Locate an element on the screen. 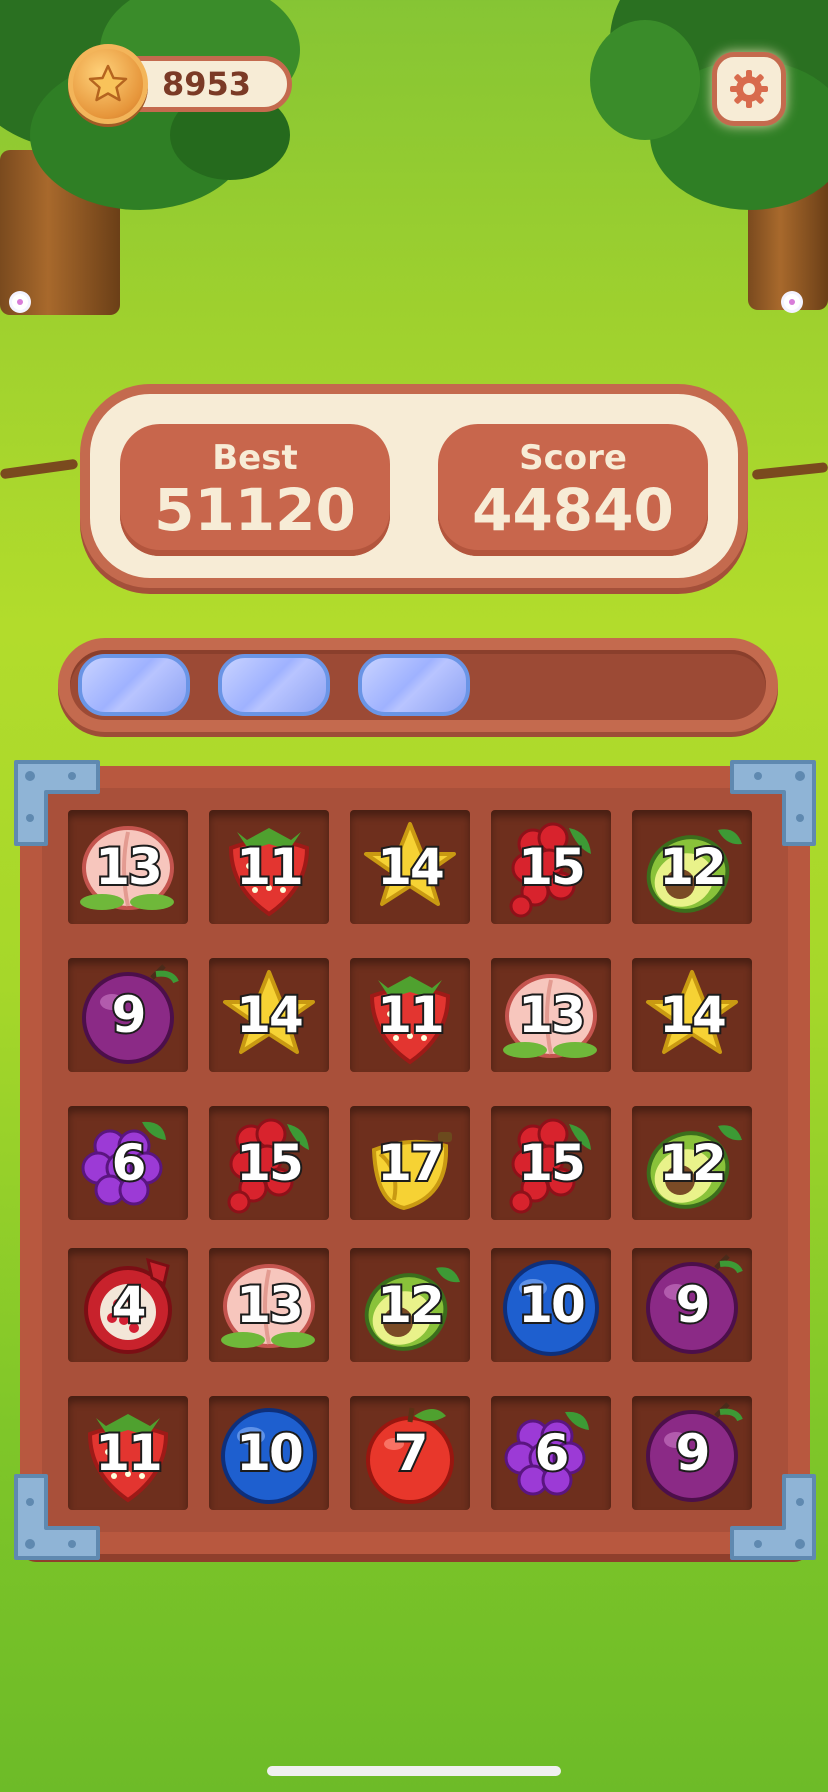 The image size is (828, 1792). pomegranate-tile: 4 is located at coordinates (128, 1305).